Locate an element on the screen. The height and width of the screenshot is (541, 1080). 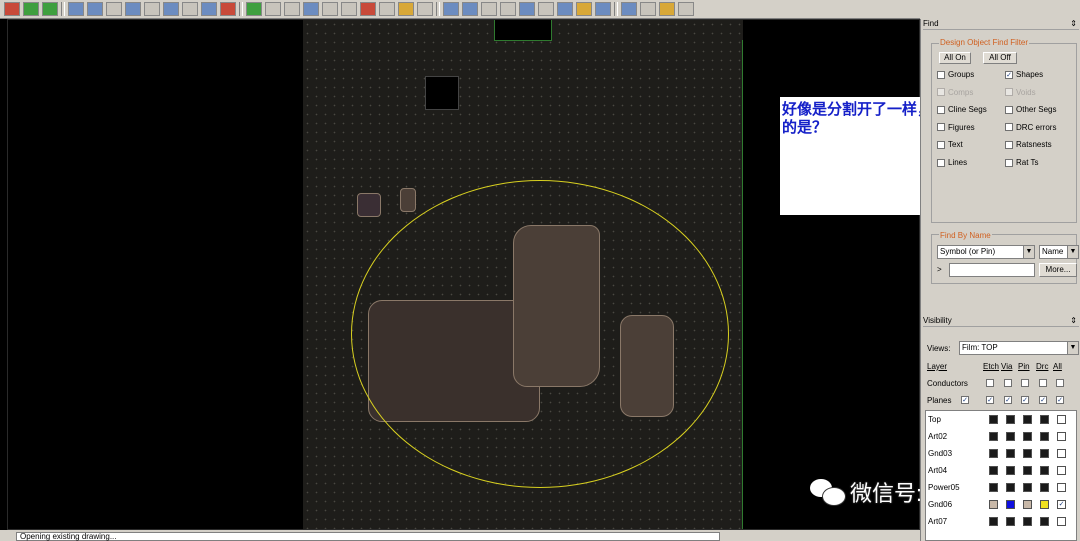
slide-icon is located at coordinates (273, 9).